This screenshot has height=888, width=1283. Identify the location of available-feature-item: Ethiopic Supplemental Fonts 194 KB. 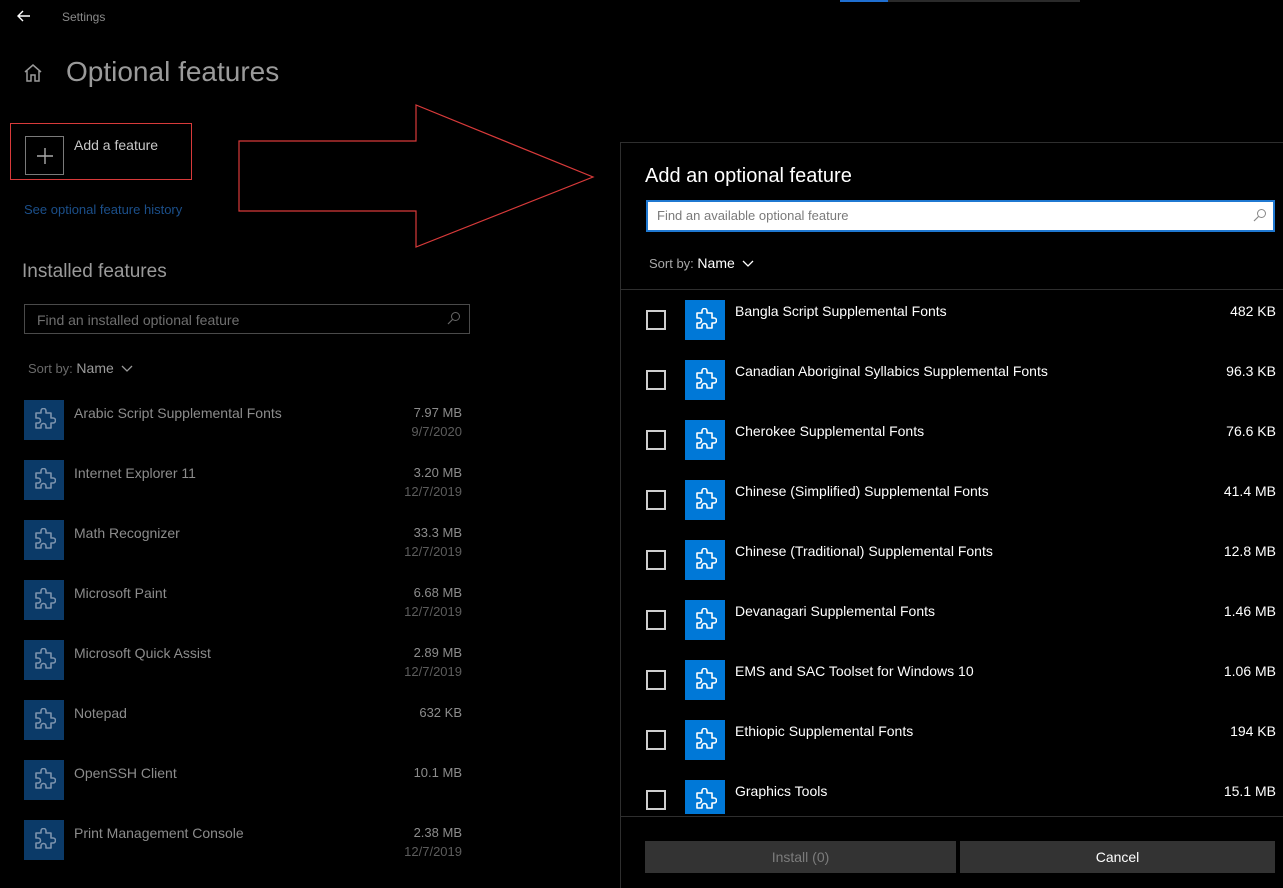
(952, 741).